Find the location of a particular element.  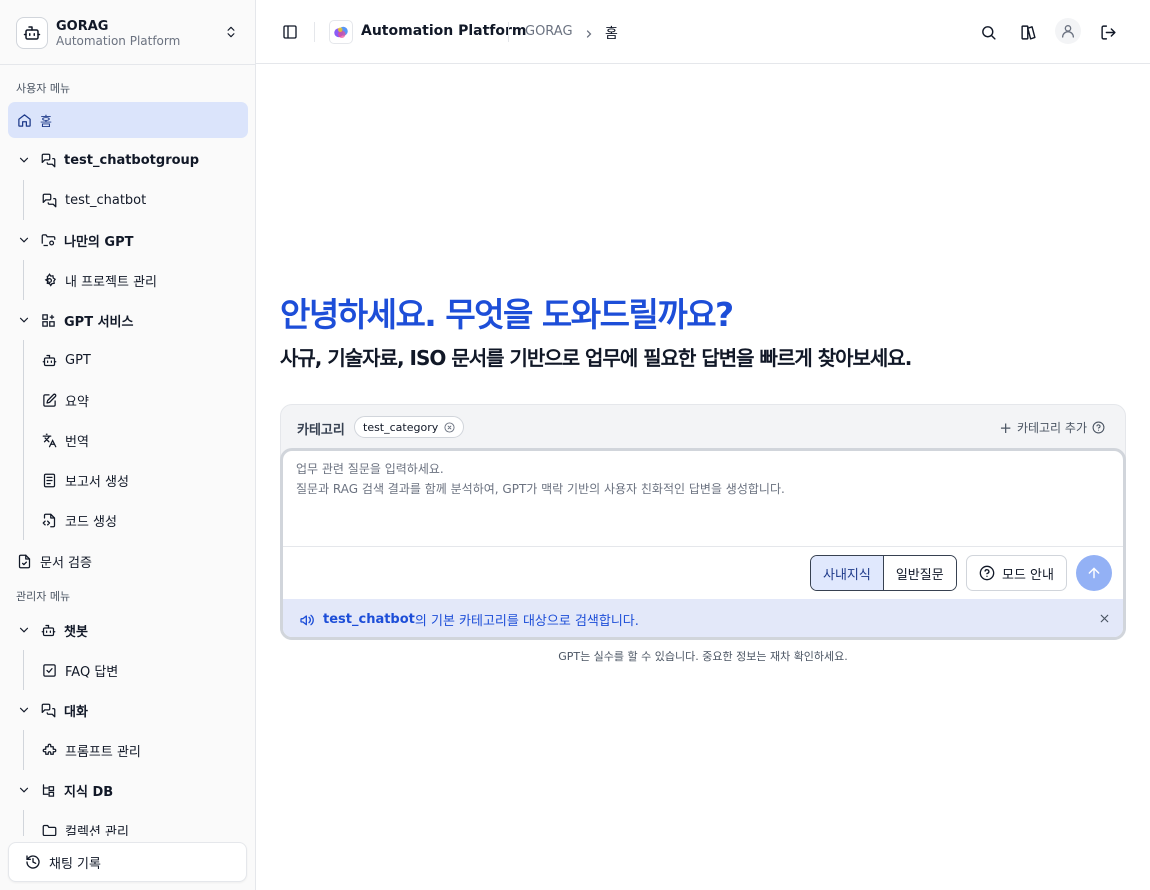

sidebar-group-knowledge-db: 지식 DB is located at coordinates (128, 790).